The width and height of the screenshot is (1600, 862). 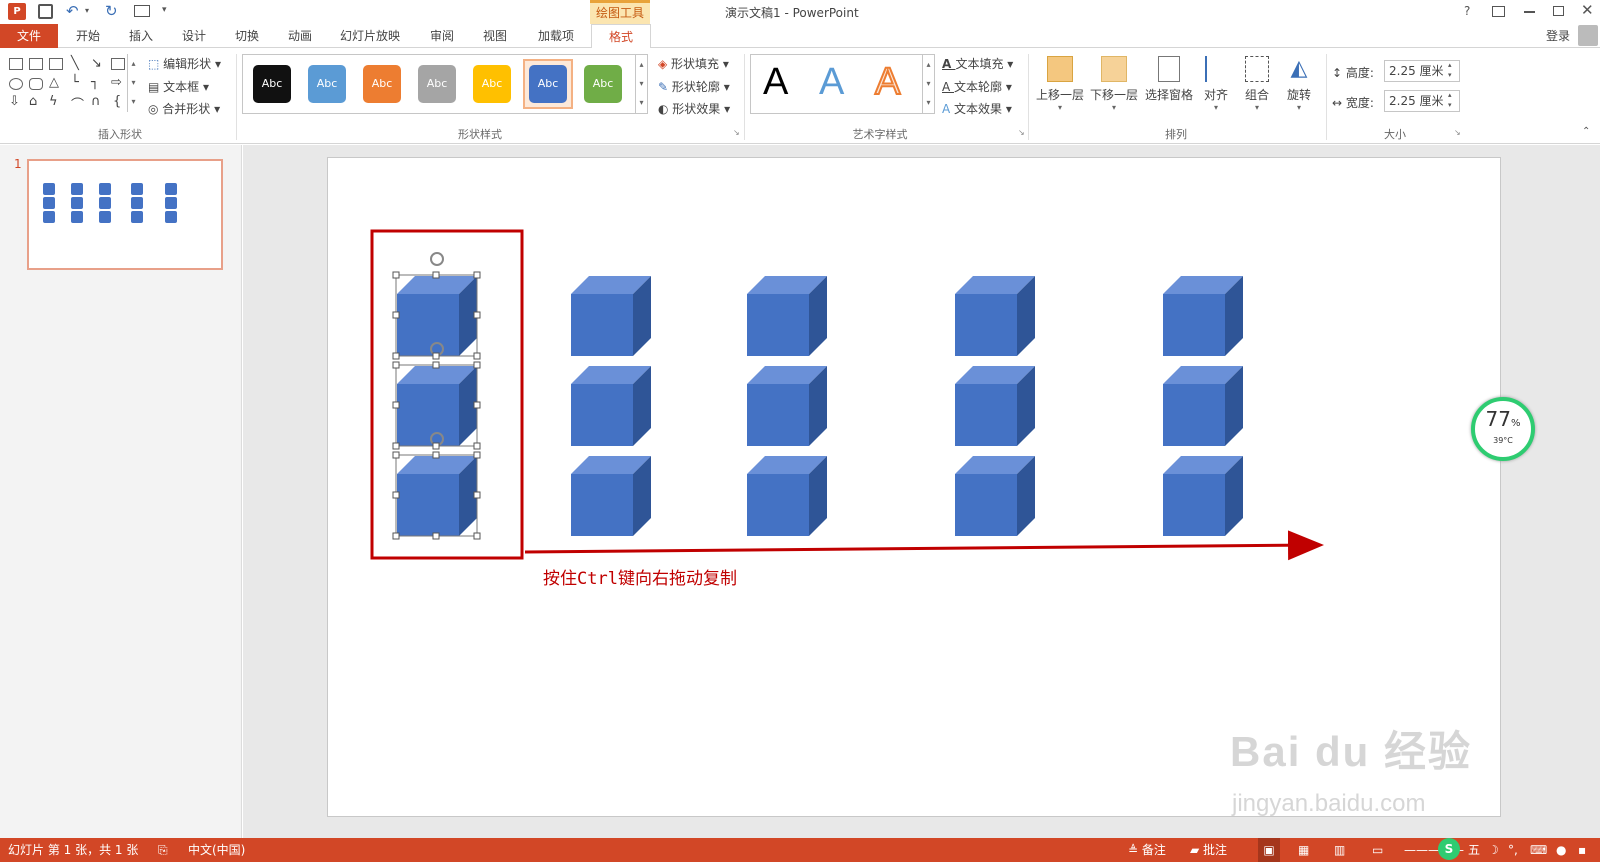 I want to click on slide-thumbnail, so click(x=125, y=214).